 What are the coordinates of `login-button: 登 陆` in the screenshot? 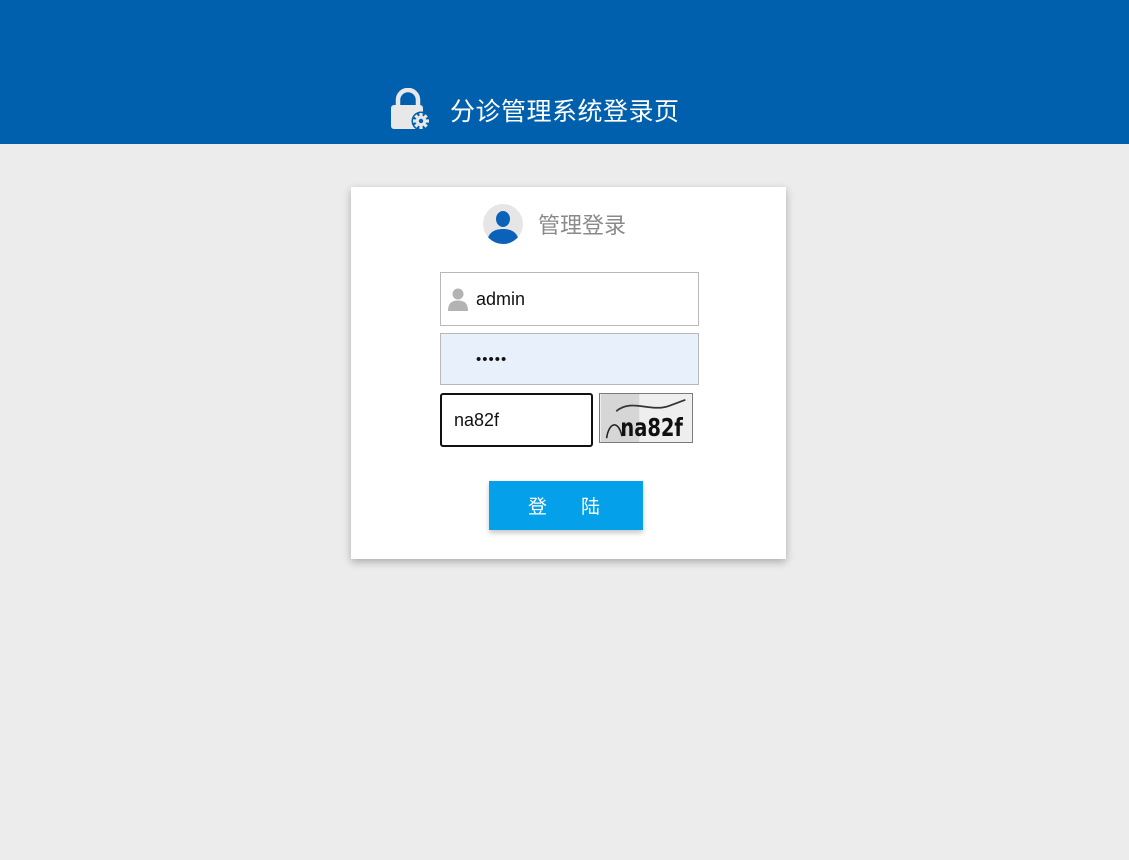 It's located at (566, 505).